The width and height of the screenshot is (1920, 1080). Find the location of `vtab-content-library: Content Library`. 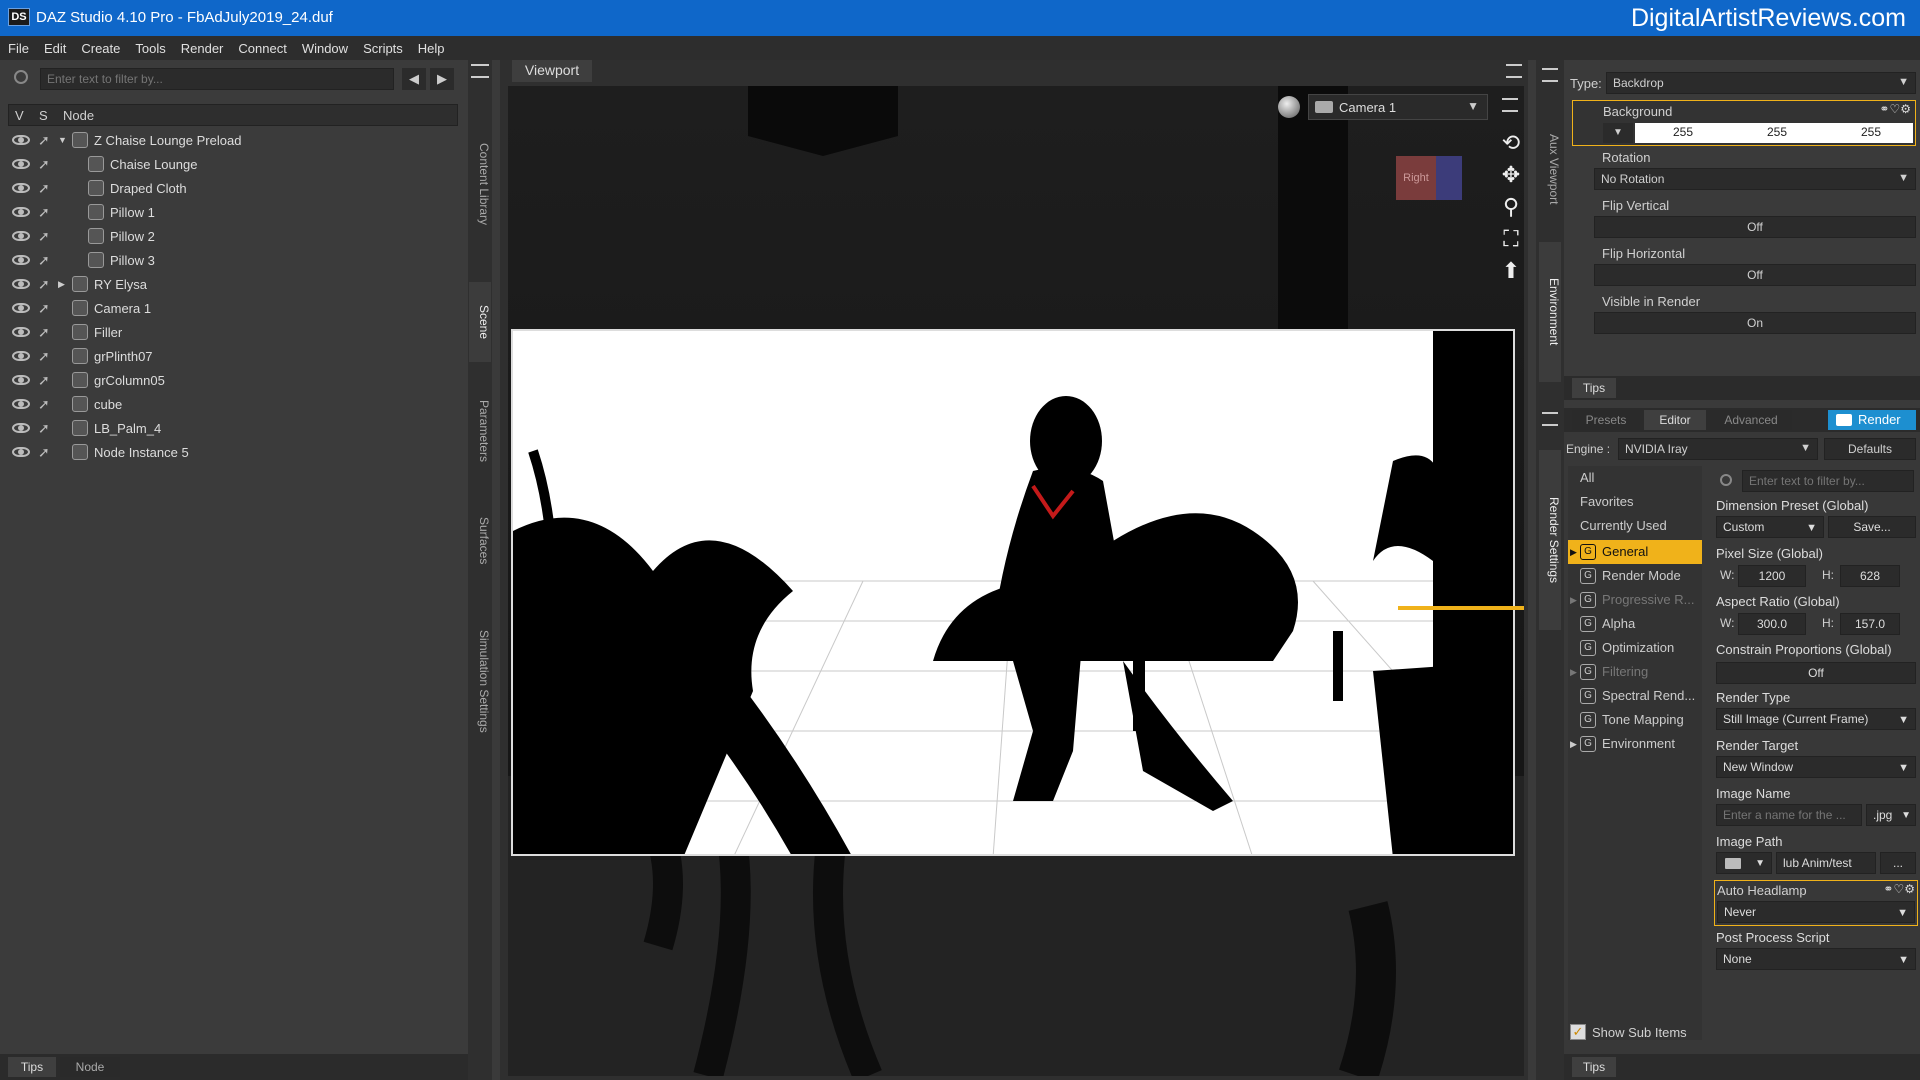

vtab-content-library: Content Library is located at coordinates (480, 184).